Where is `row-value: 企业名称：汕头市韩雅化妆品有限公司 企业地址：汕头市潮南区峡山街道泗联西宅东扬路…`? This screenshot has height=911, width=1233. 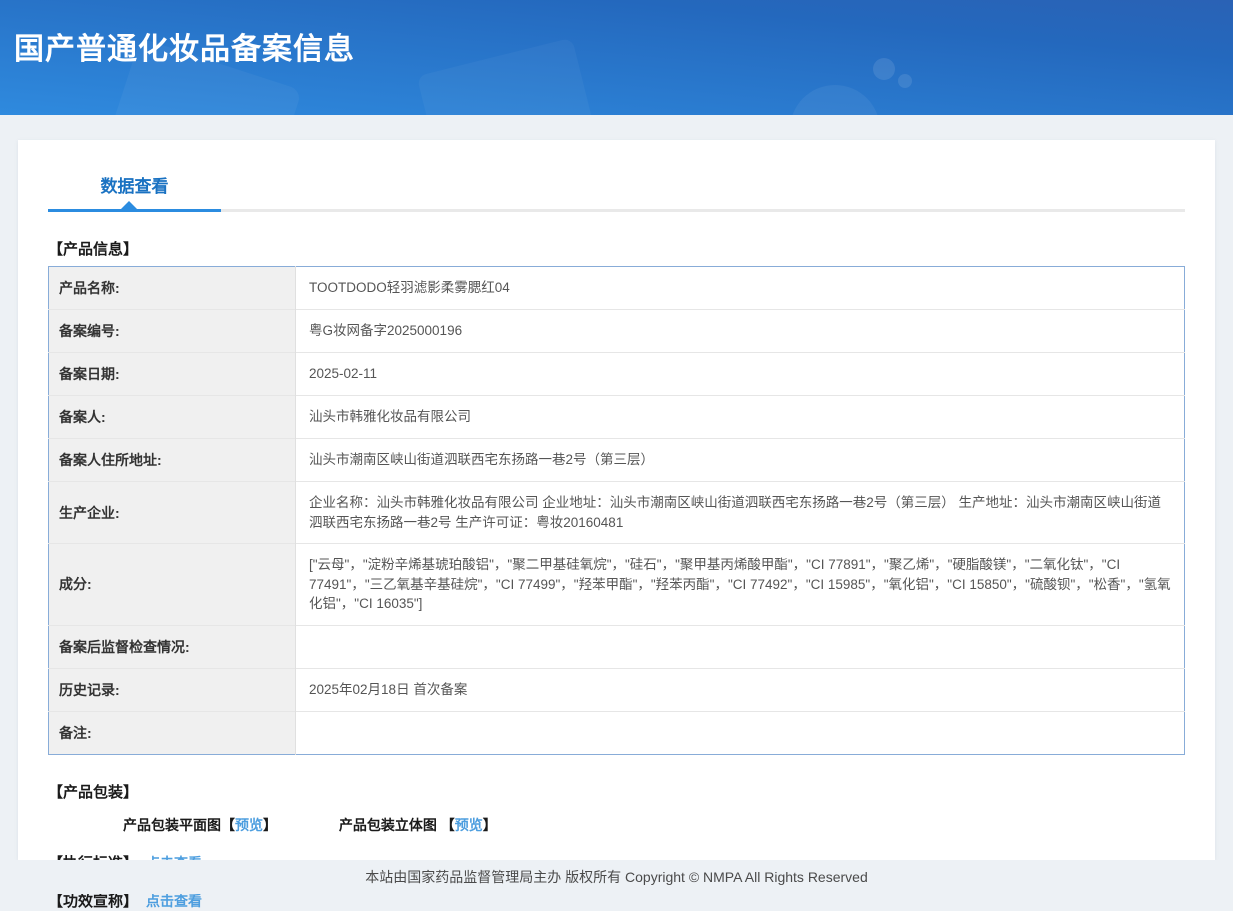 row-value: 企业名称：汕头市韩雅化妆品有限公司 企业地址：汕头市潮南区峡山街道泗联西宅东扬路… is located at coordinates (735, 512).